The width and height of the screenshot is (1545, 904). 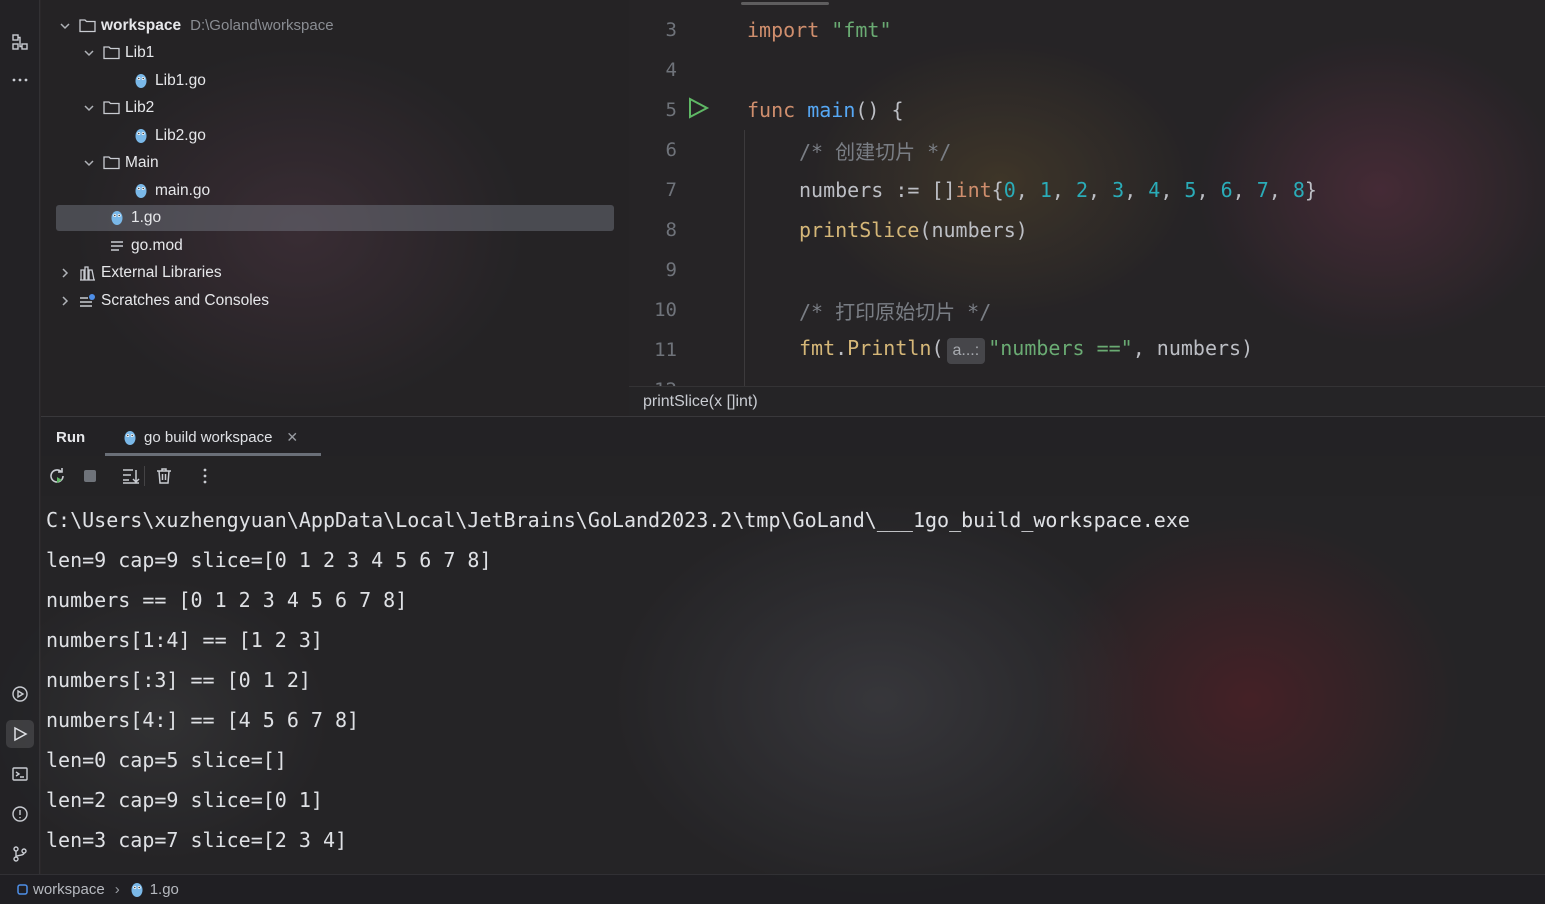 I want to click on code-line: 4, so click(x=1087, y=70).